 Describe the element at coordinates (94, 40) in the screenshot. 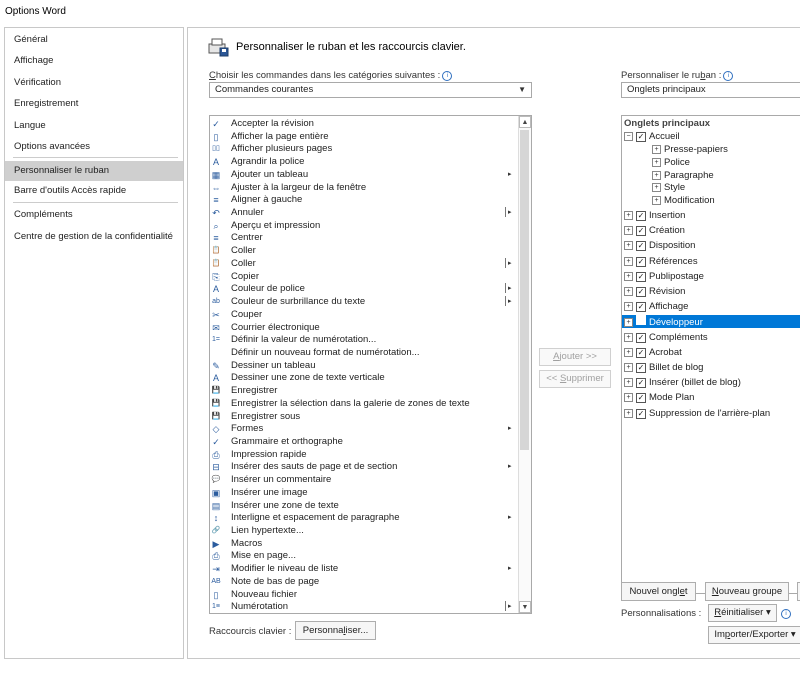

I see `sidebar-item-general: Général` at that location.